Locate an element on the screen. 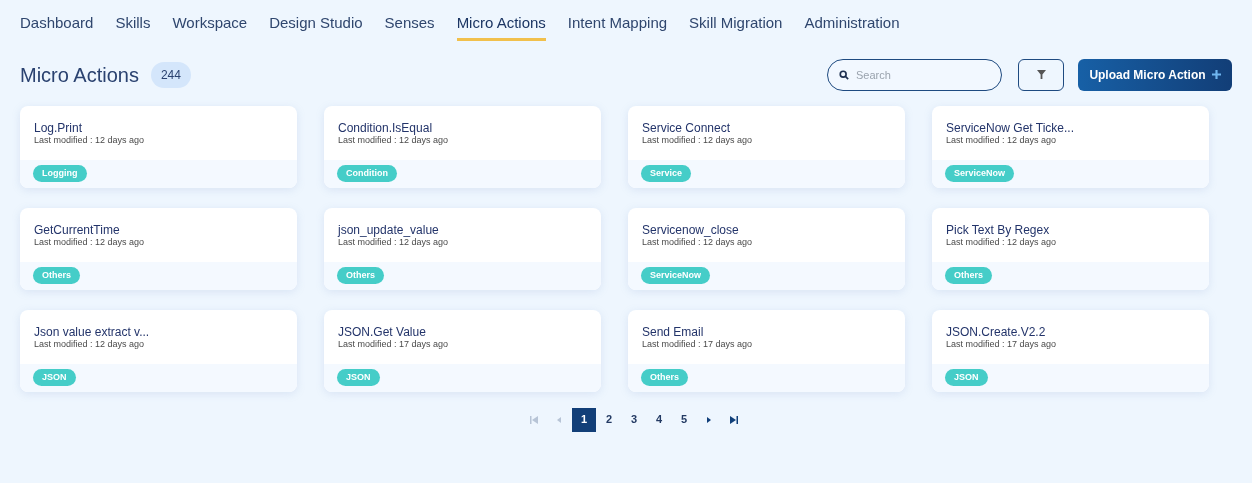  page-button: 4 is located at coordinates (659, 419).